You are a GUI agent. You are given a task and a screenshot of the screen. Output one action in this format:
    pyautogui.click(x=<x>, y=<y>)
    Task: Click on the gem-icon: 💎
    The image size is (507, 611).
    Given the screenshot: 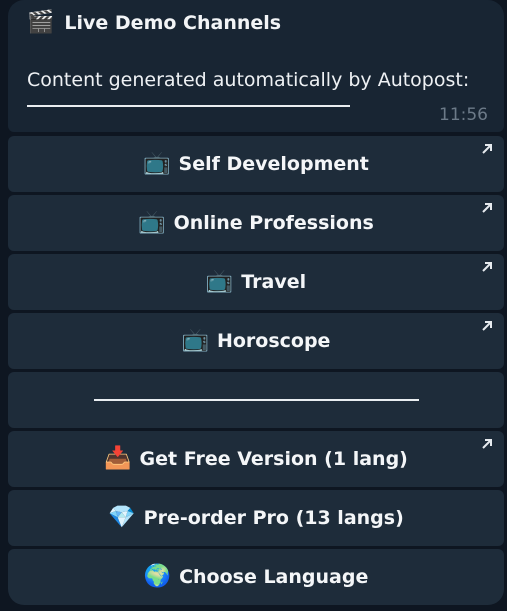 What is the action you would take?
    pyautogui.click(x=122, y=517)
    